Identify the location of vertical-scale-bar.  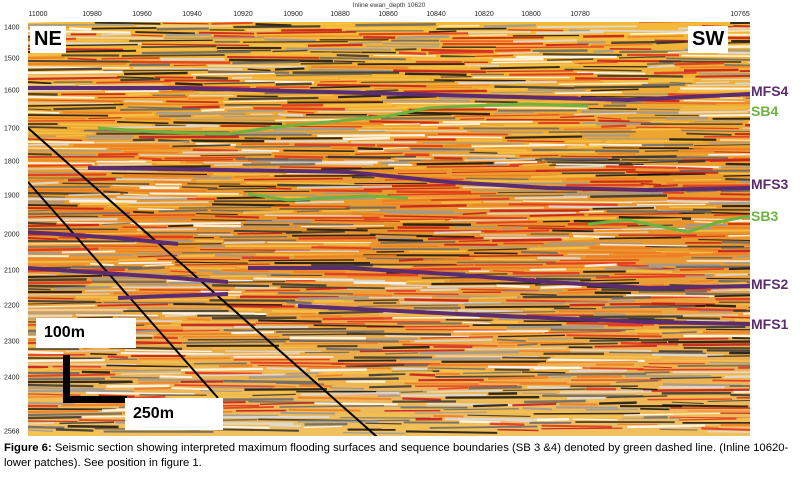
(66, 378).